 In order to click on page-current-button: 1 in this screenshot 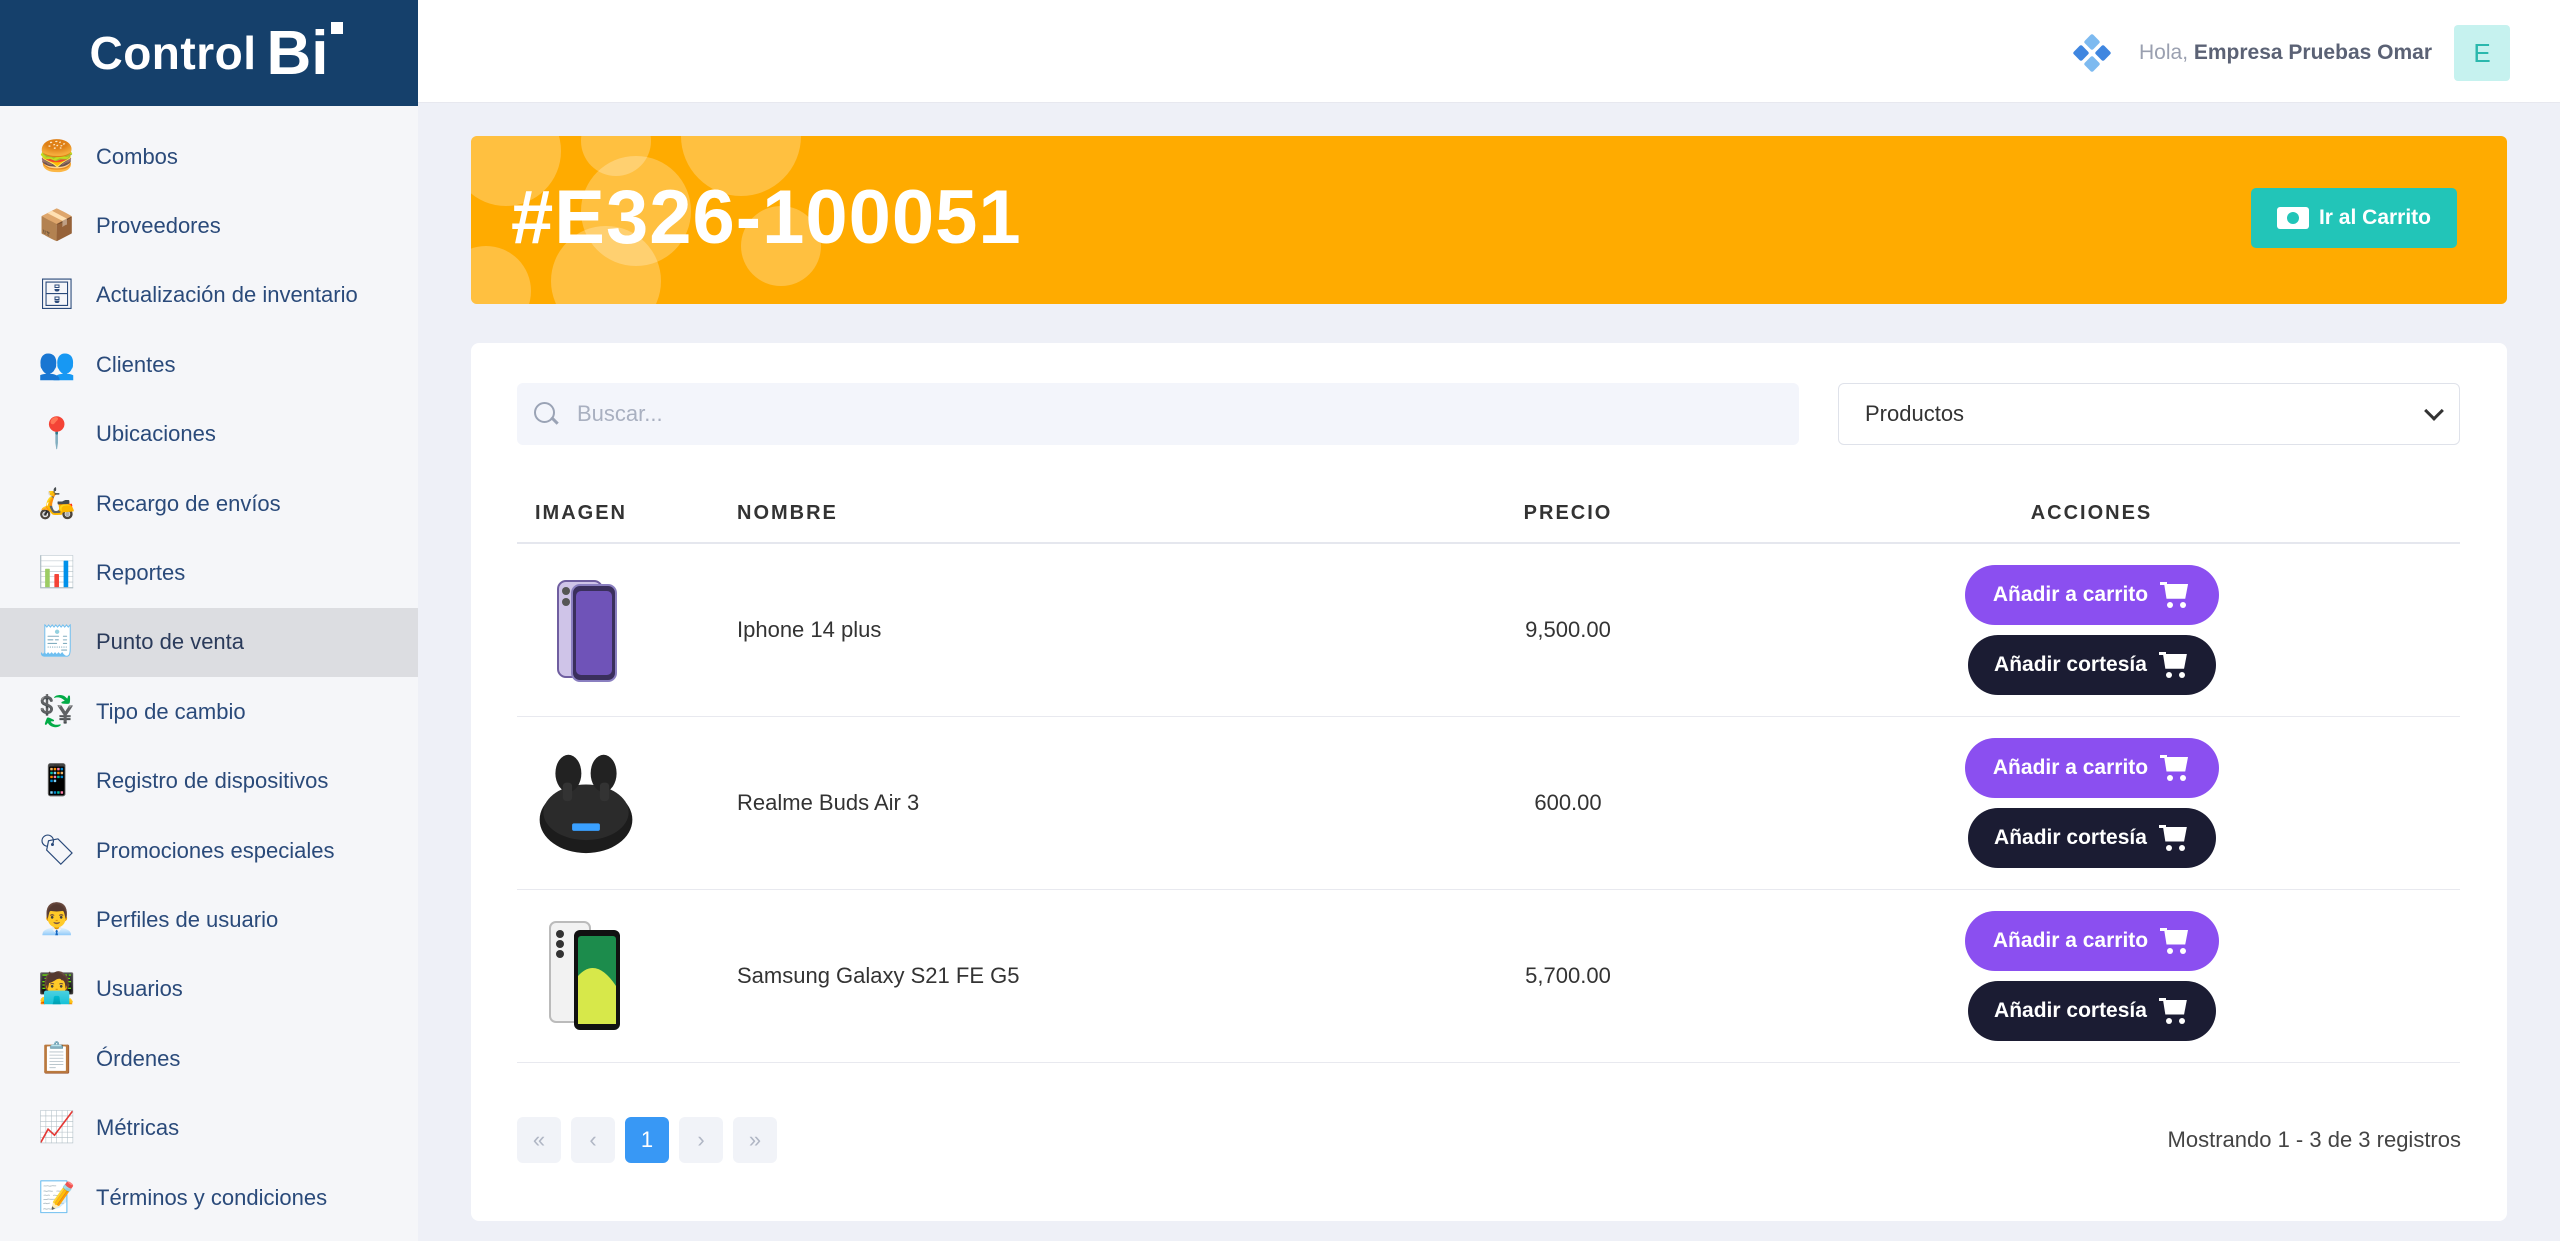, I will do `click(647, 1140)`.